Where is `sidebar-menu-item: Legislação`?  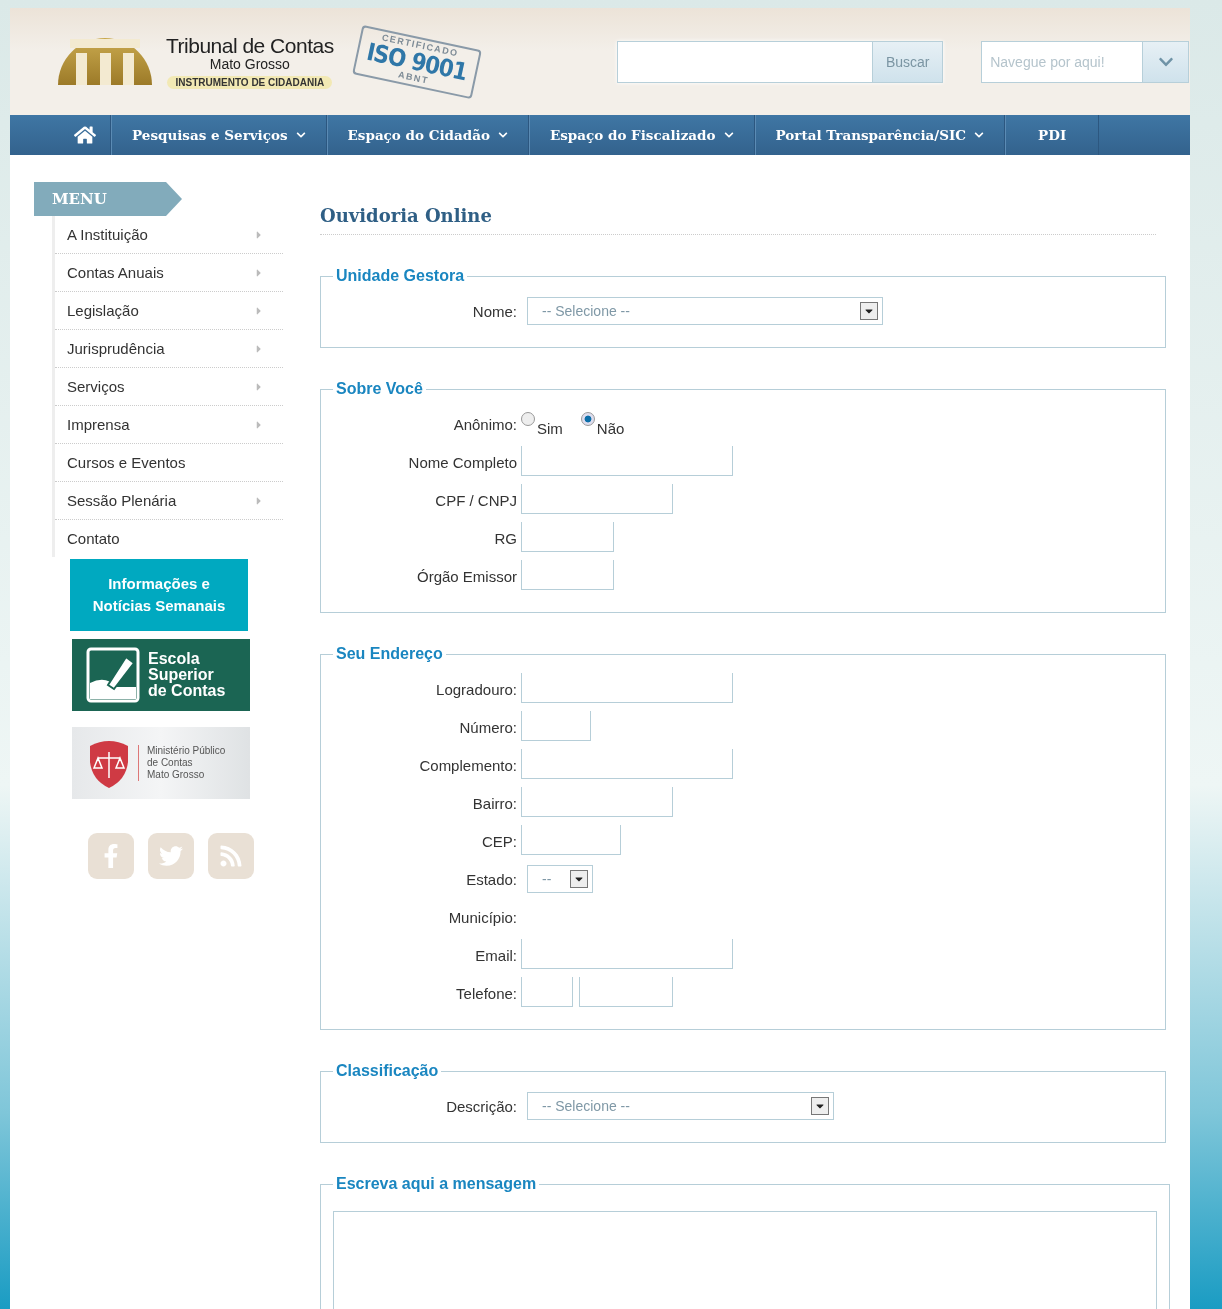
sidebar-menu-item: Legislação is located at coordinates (169, 311).